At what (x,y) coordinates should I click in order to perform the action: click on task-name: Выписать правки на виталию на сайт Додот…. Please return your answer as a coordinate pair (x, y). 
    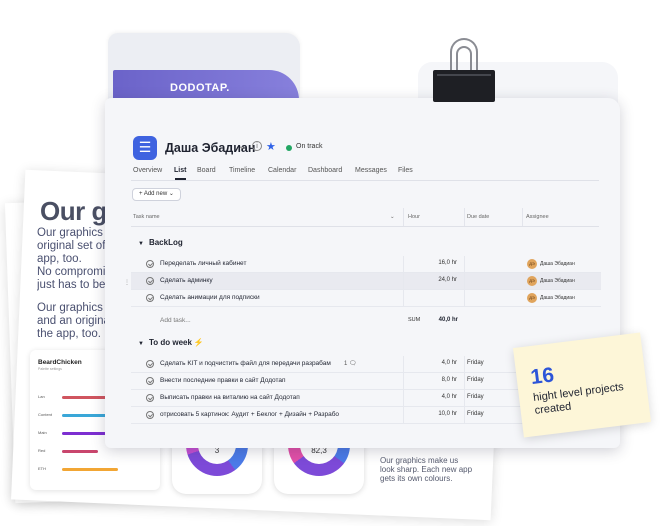
    Looking at the image, I should click on (230, 397).